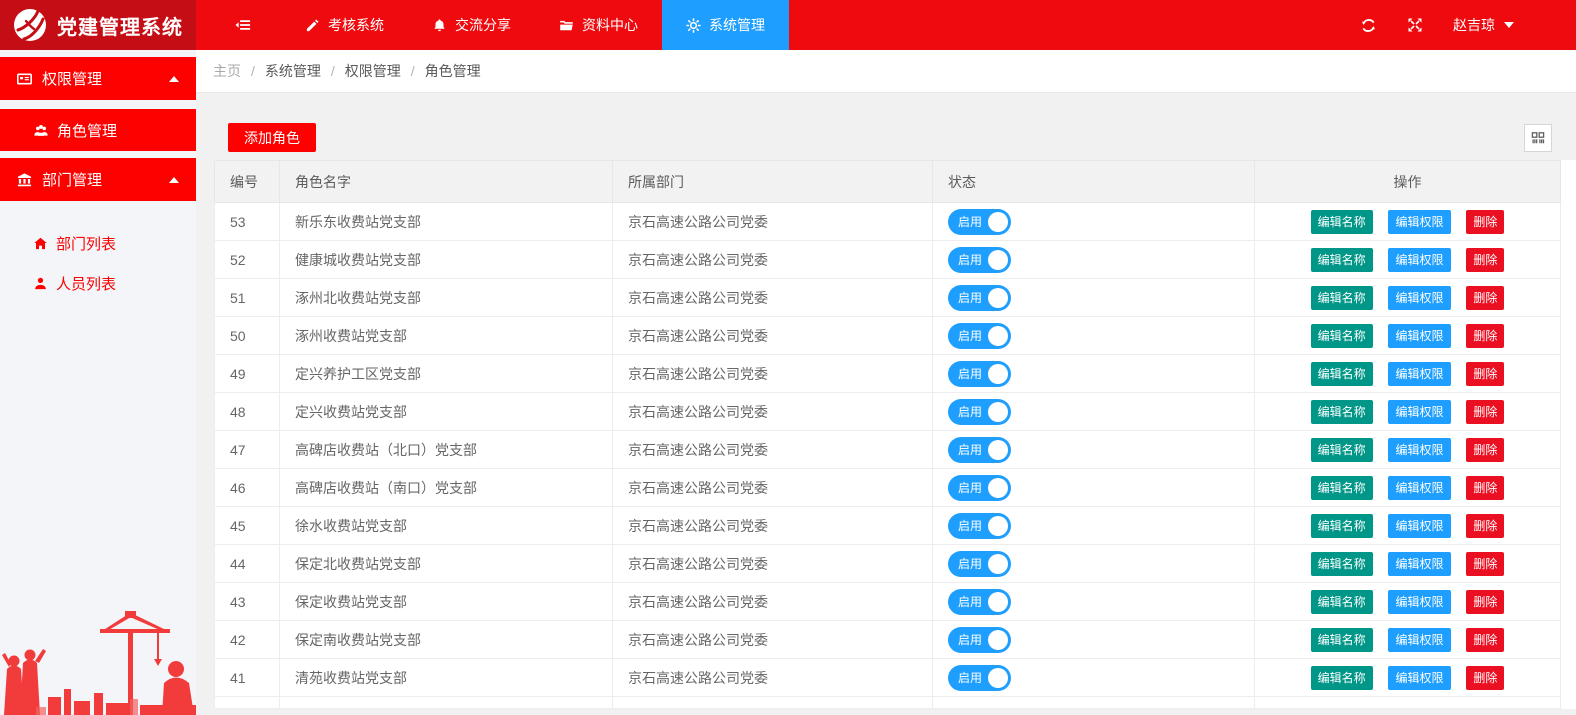 The width and height of the screenshot is (1576, 715). I want to click on sidebar-collapse-button, so click(238, 25).